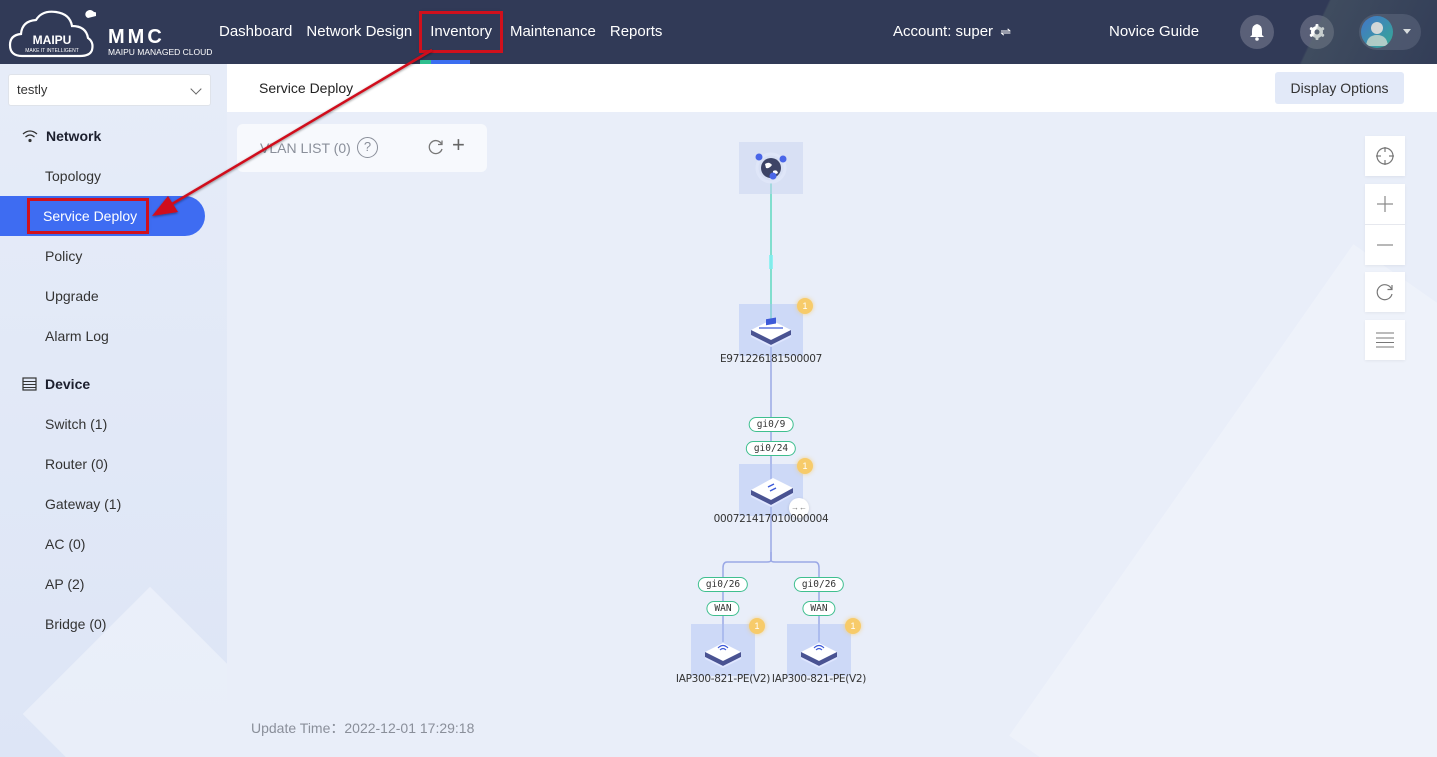  I want to click on internet-node, so click(771, 168).